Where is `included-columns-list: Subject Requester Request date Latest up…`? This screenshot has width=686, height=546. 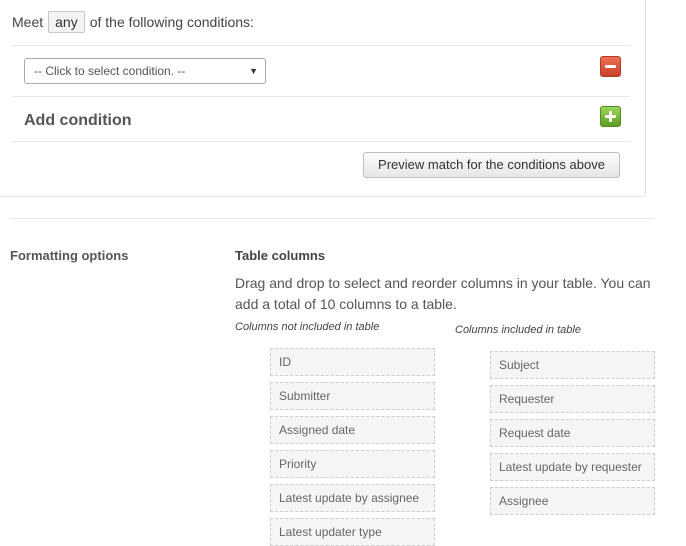 included-columns-list: Subject Requester Request date Latest up… is located at coordinates (572, 436).